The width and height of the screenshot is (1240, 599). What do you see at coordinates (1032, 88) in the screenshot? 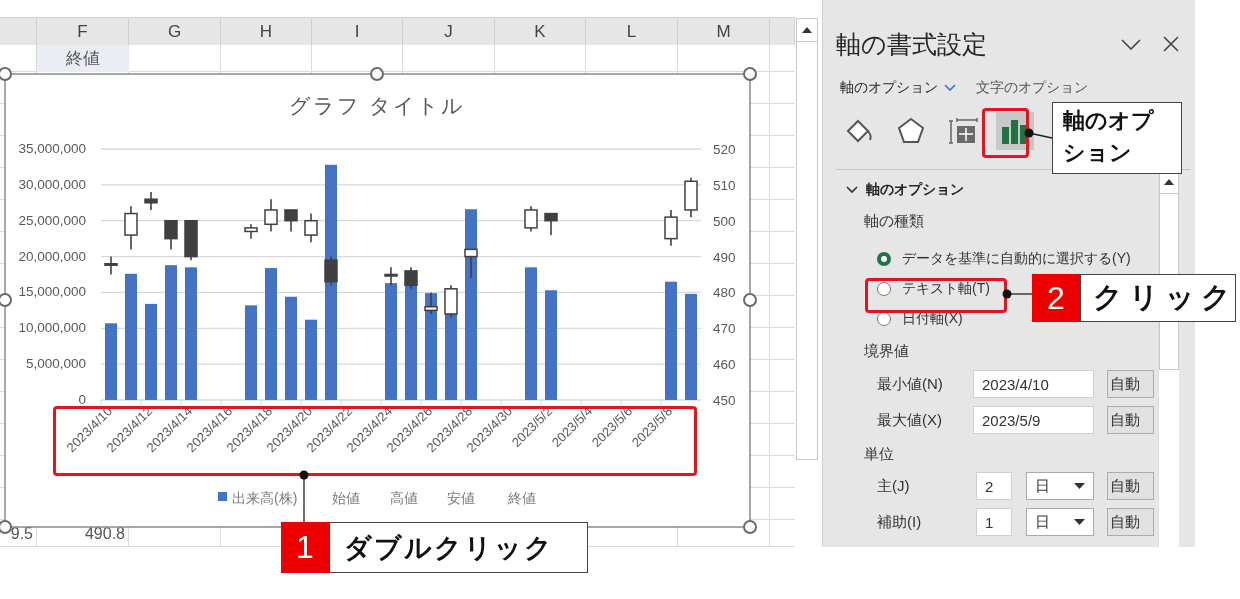
I see `options-tab: 文字のオプション` at bounding box center [1032, 88].